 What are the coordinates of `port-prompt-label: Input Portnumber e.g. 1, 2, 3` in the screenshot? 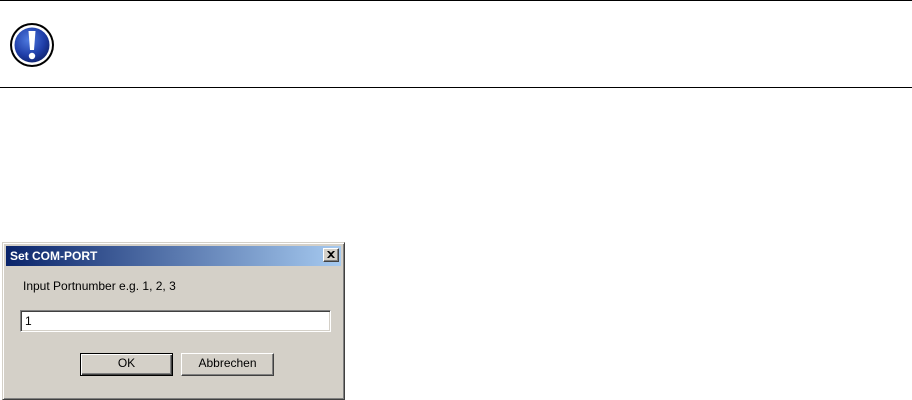 It's located at (99, 286).